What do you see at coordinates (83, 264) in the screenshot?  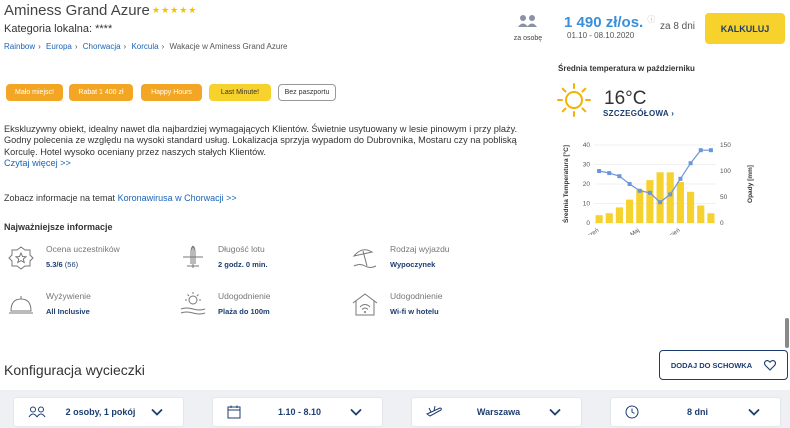 I see `info-value: 5.3/6 (56)` at bounding box center [83, 264].